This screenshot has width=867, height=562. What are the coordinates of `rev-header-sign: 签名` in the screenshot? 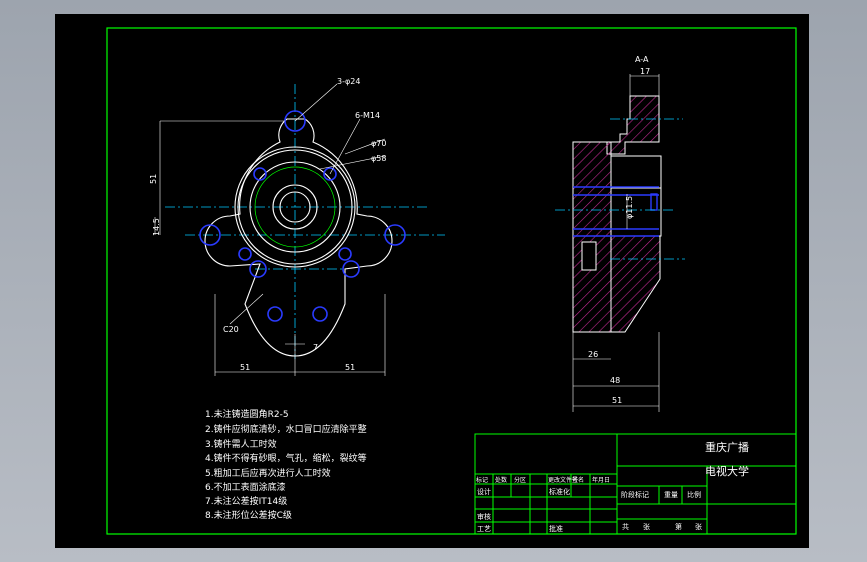 It's located at (578, 480).